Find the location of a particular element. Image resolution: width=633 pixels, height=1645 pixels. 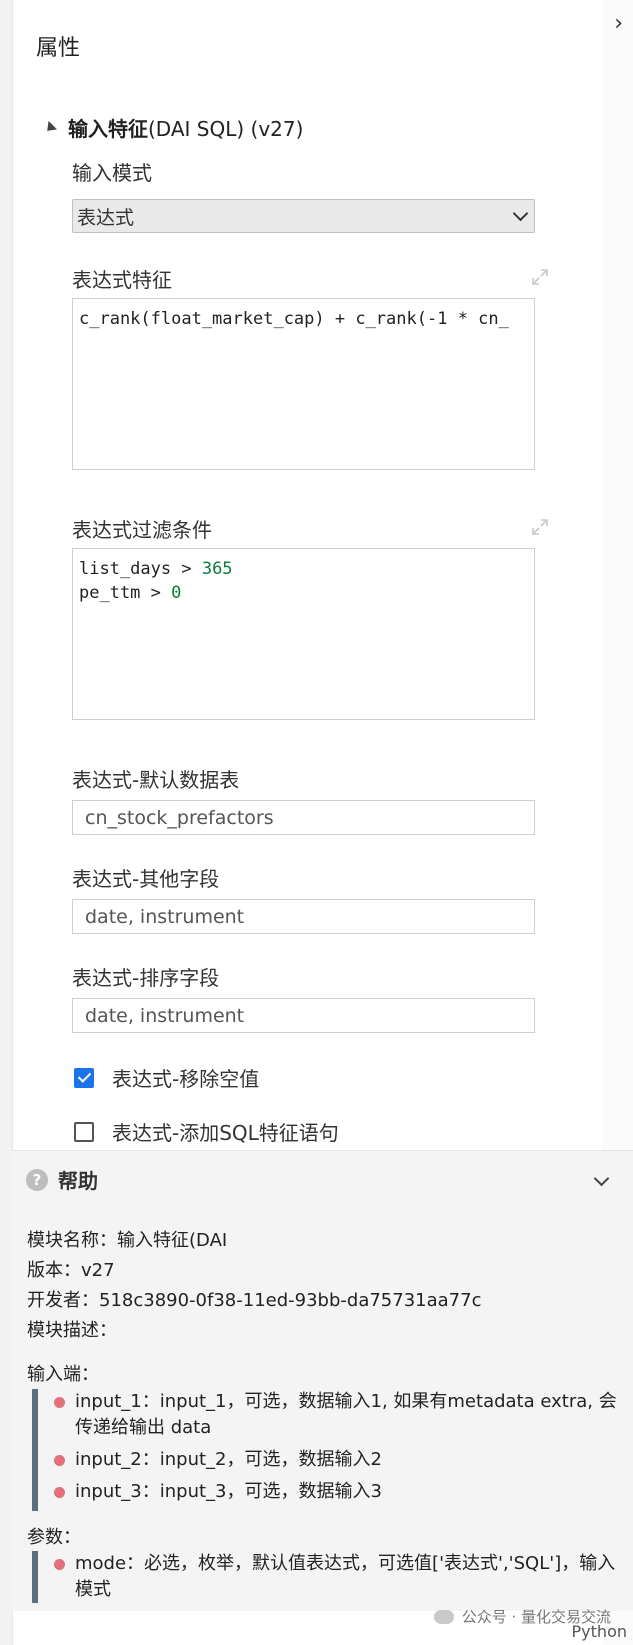

list-item: input_2：input_2，可选，数据输入2 is located at coordinates (335, 1460).